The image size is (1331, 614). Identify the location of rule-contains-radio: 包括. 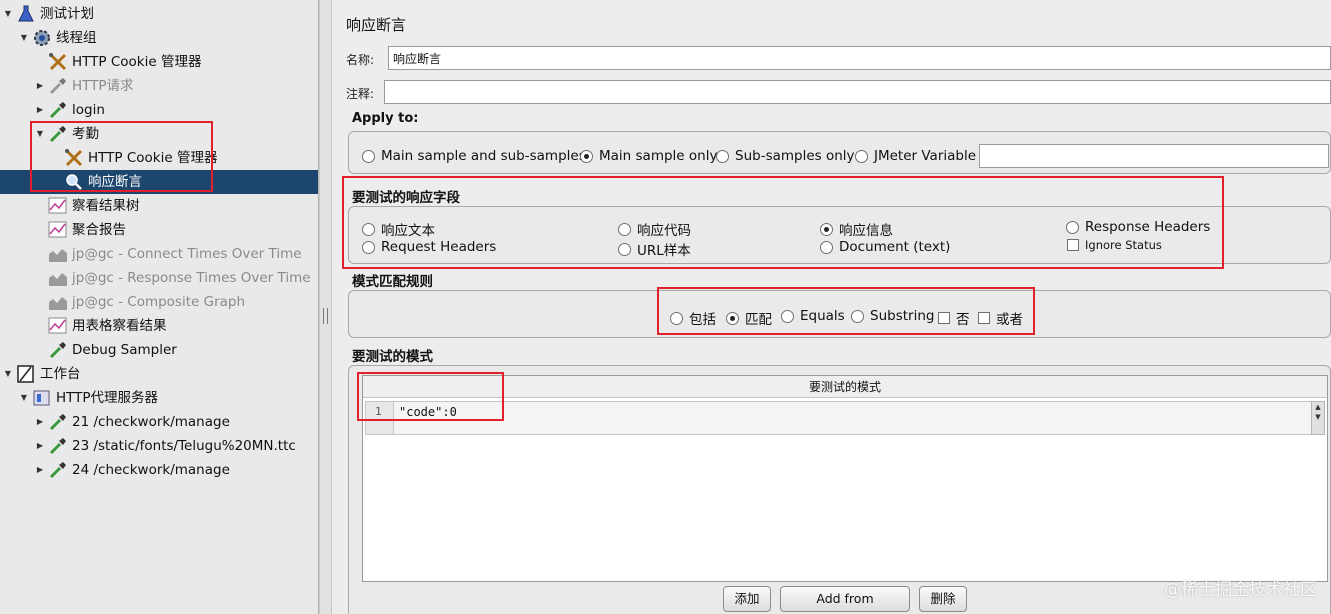
(693, 318).